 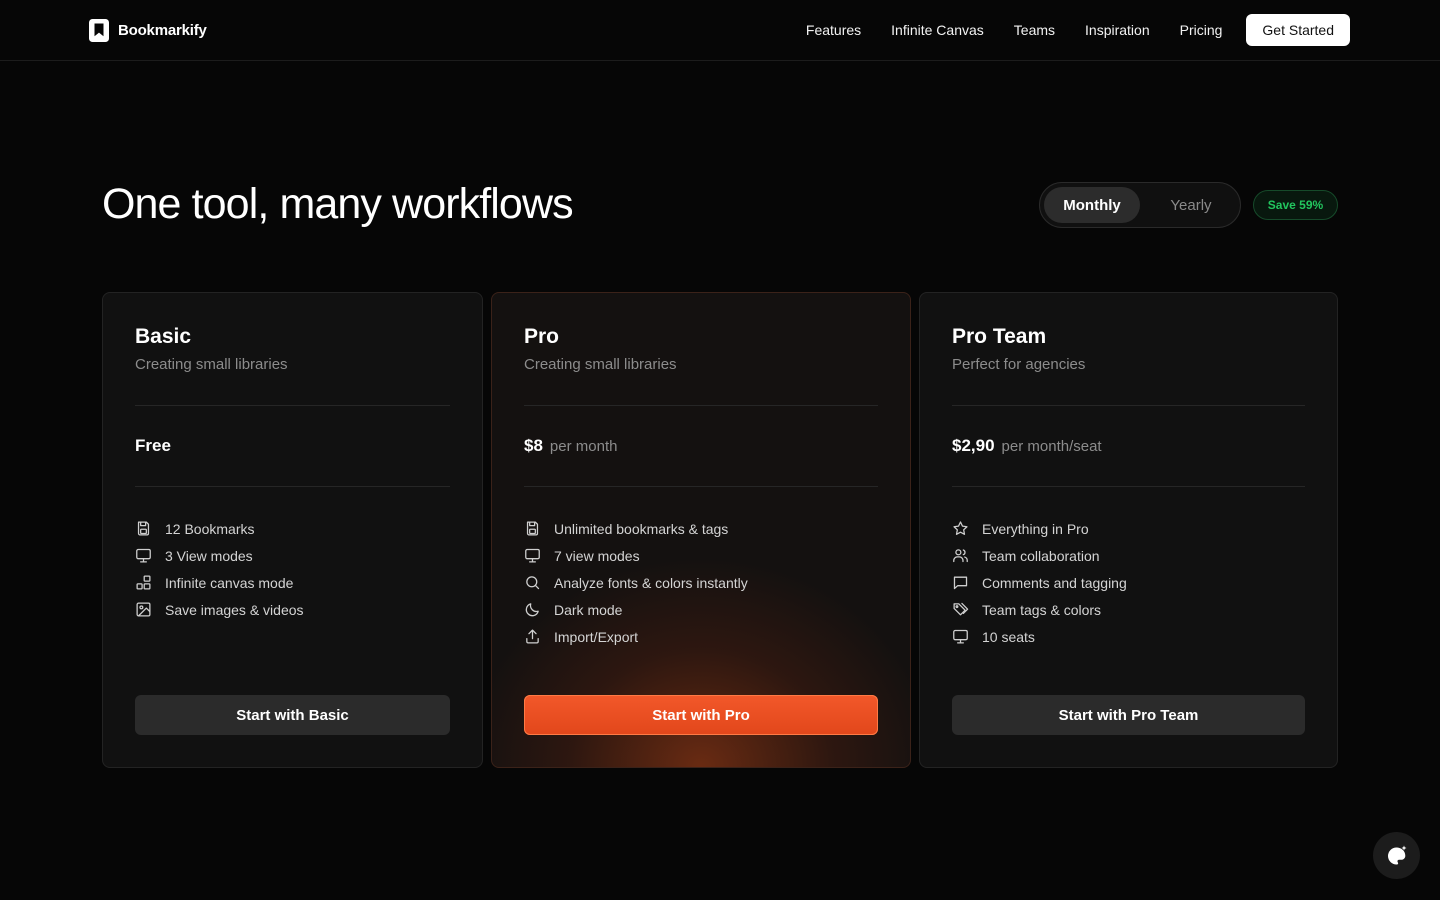 I want to click on feature-text: Unlimited bookmarks & tags, so click(x=641, y=528).